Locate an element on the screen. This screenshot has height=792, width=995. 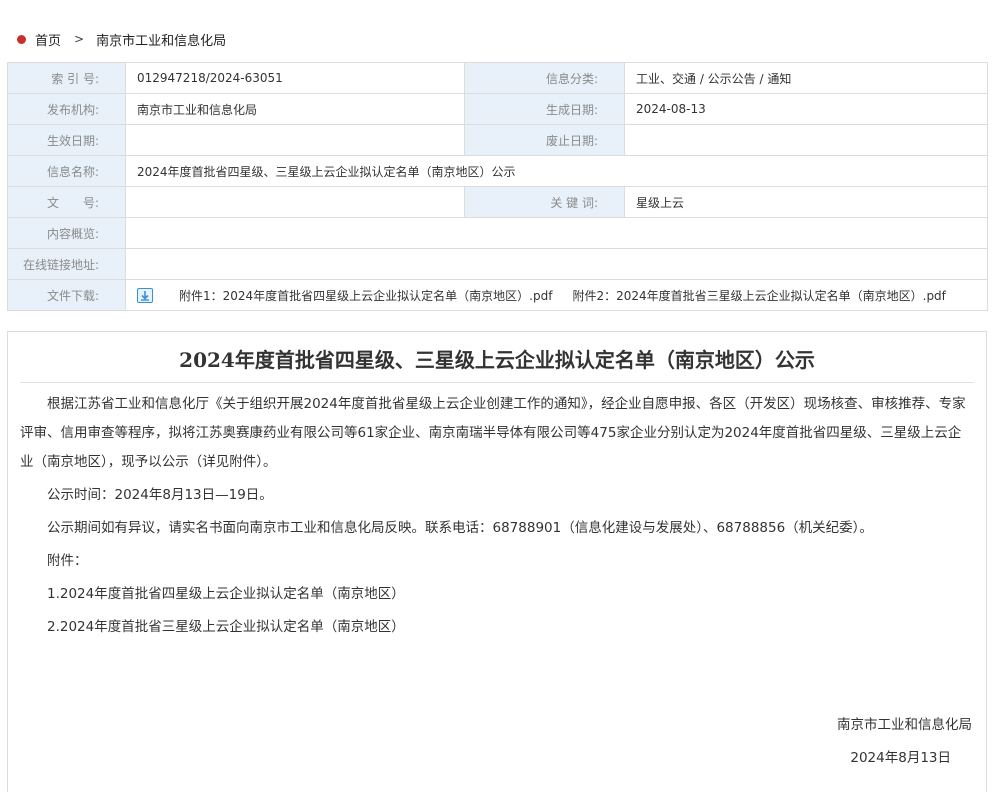
breadcrumb-current-link: 南京市工业和信息化局 is located at coordinates (161, 39).